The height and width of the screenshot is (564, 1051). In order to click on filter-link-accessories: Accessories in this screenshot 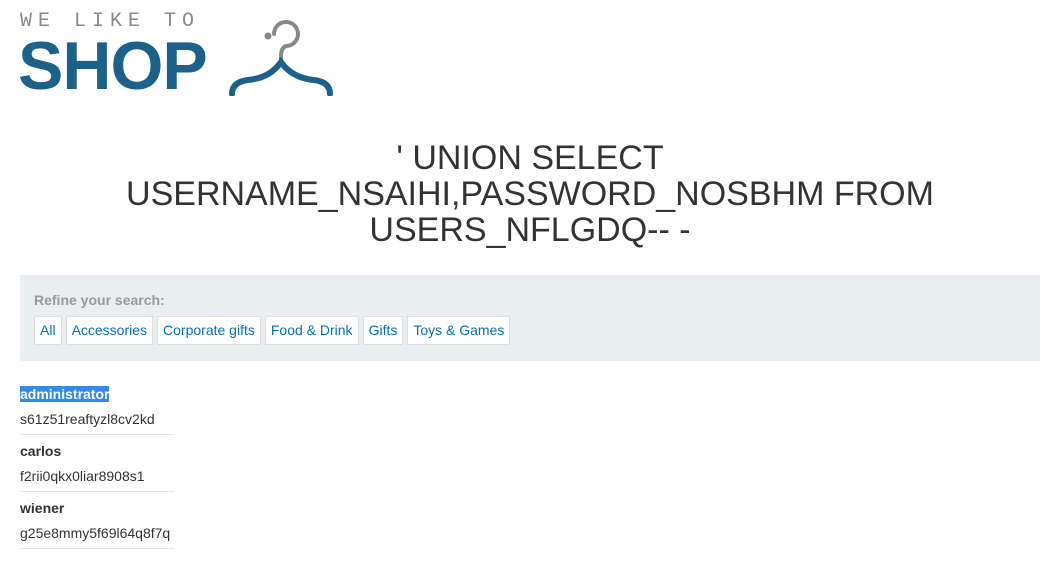, I will do `click(109, 330)`.